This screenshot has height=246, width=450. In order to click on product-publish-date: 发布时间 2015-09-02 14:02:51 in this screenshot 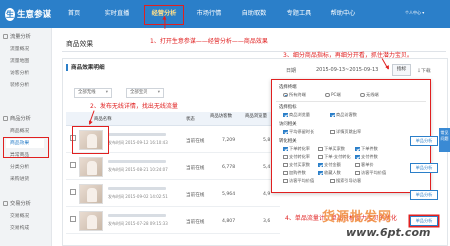, I will do `click(138, 196)`.